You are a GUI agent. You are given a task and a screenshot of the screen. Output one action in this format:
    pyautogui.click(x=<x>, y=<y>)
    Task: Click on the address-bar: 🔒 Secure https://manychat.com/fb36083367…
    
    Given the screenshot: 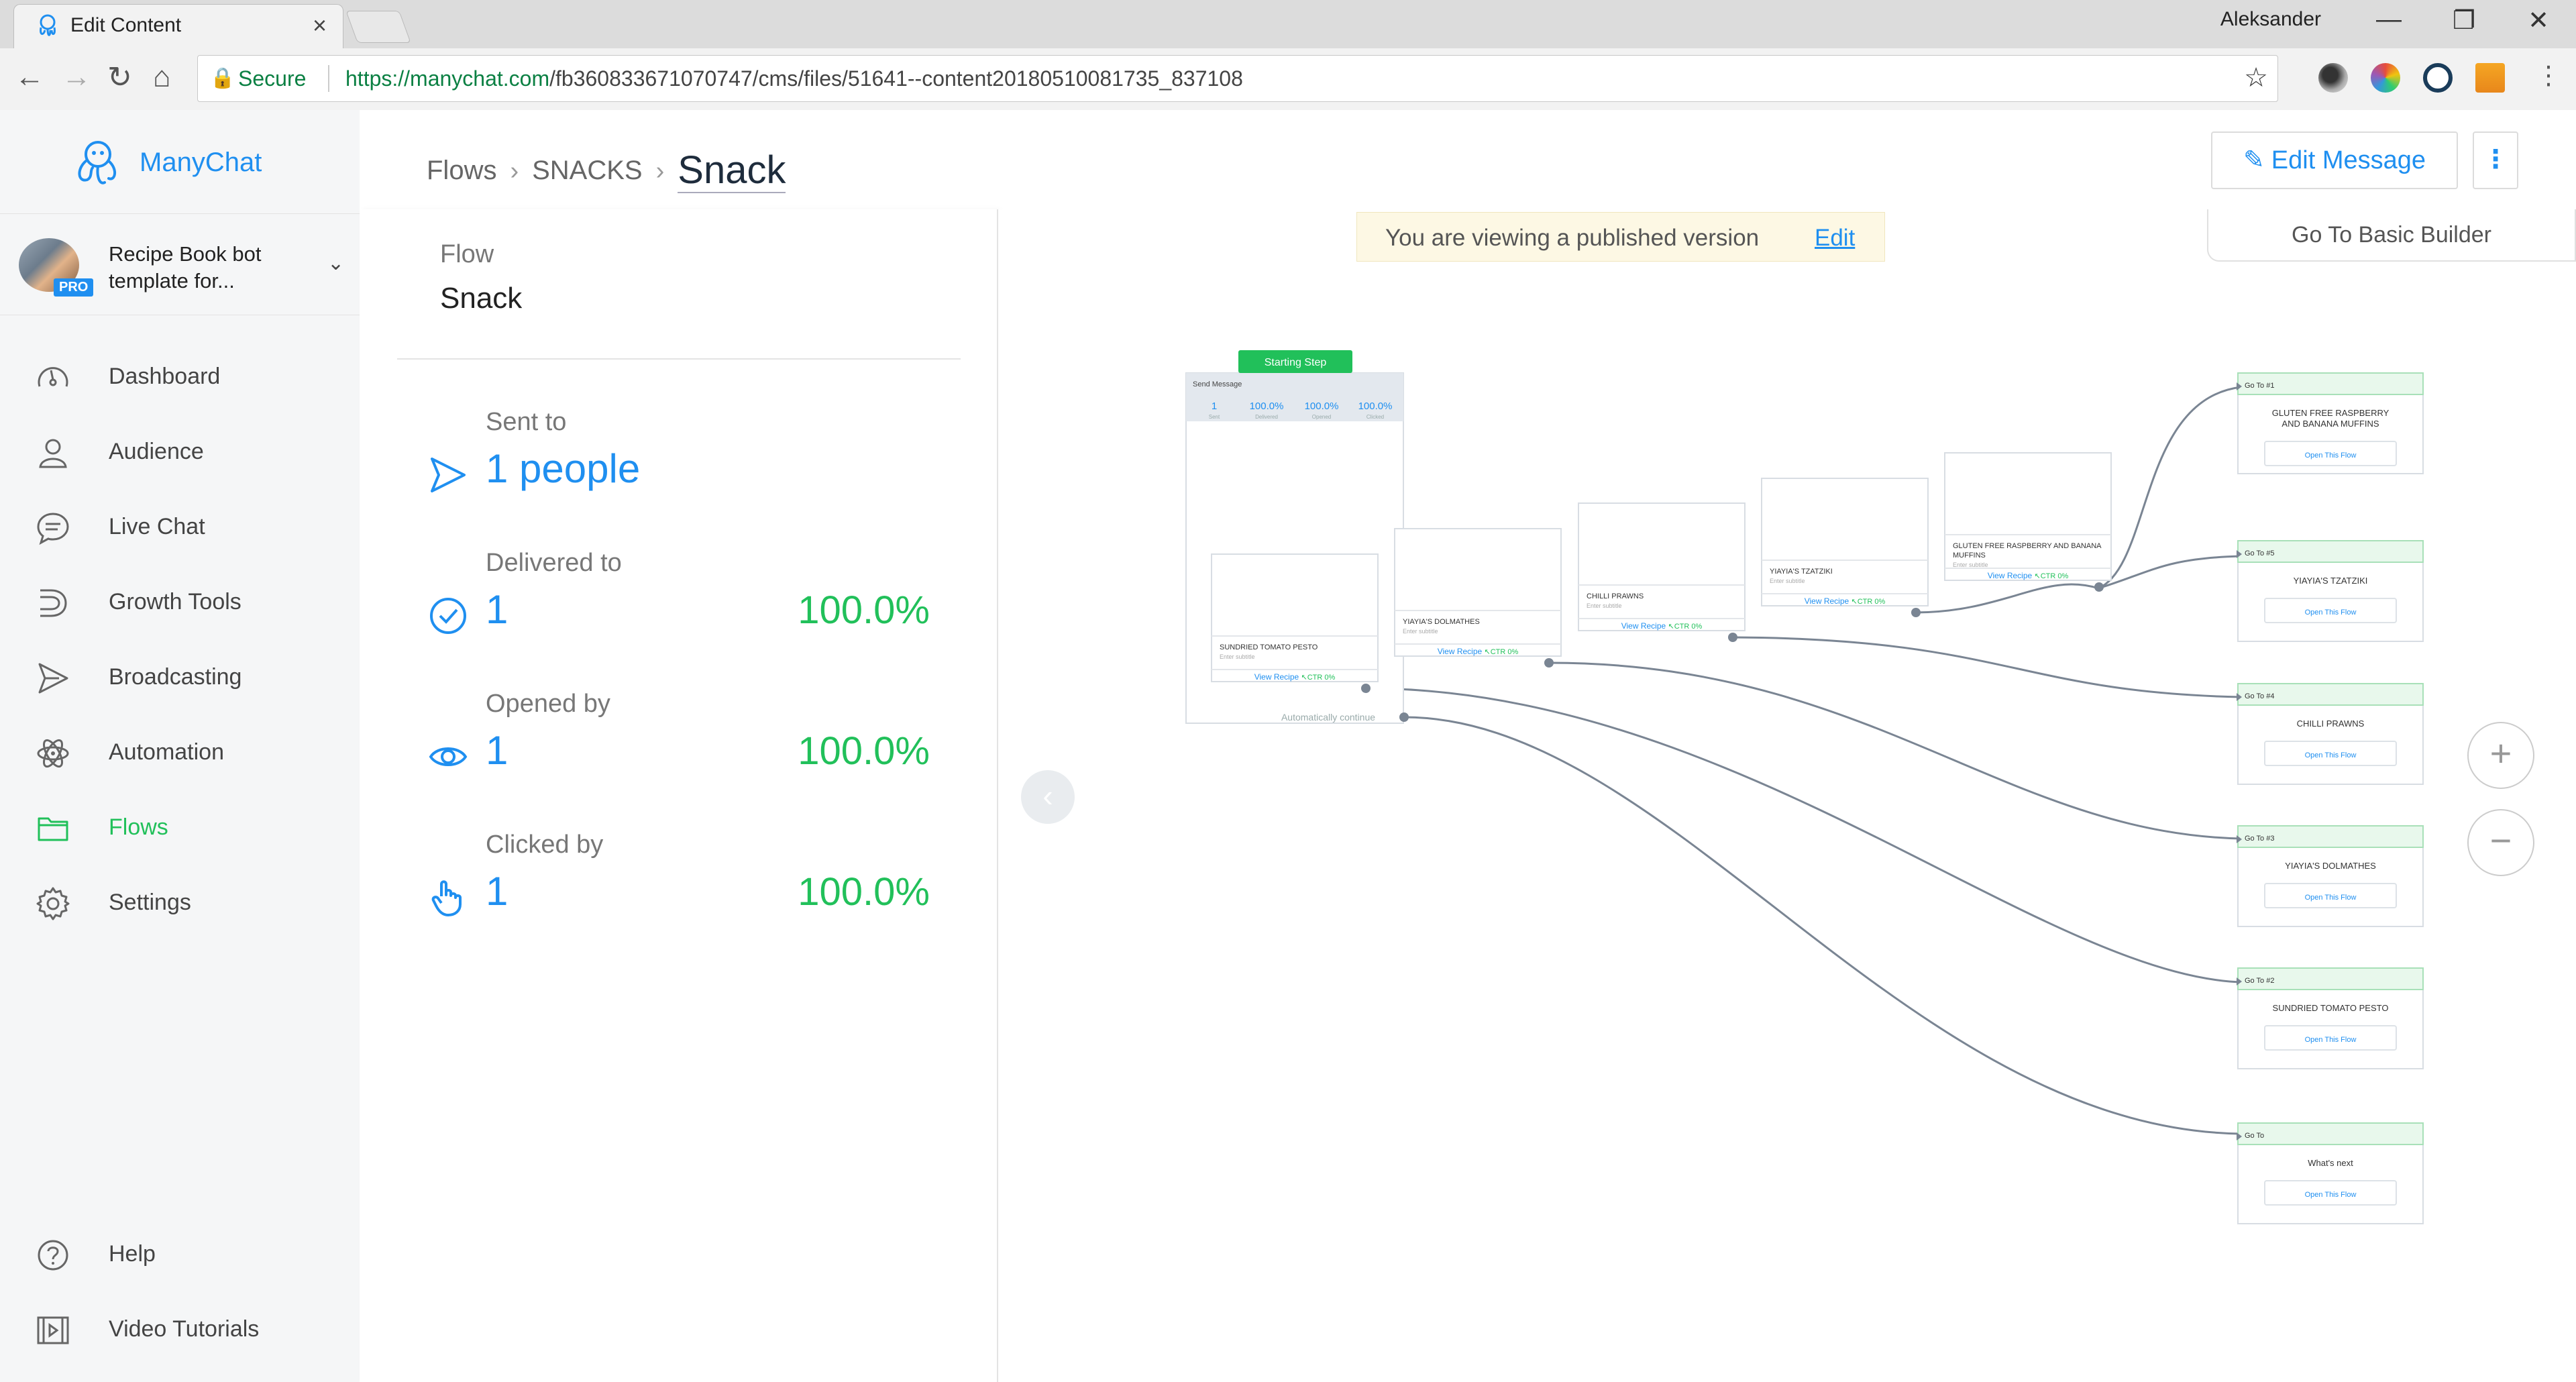 What is the action you would take?
    pyautogui.click(x=1237, y=78)
    